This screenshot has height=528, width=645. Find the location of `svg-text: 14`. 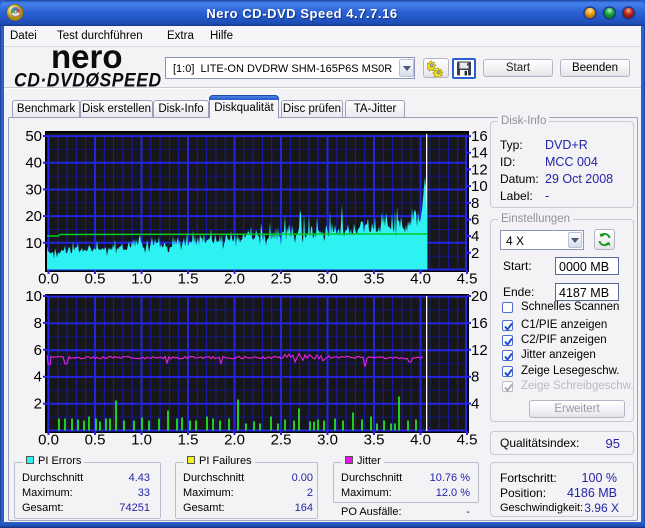

svg-text: 14 is located at coordinates (479, 153).